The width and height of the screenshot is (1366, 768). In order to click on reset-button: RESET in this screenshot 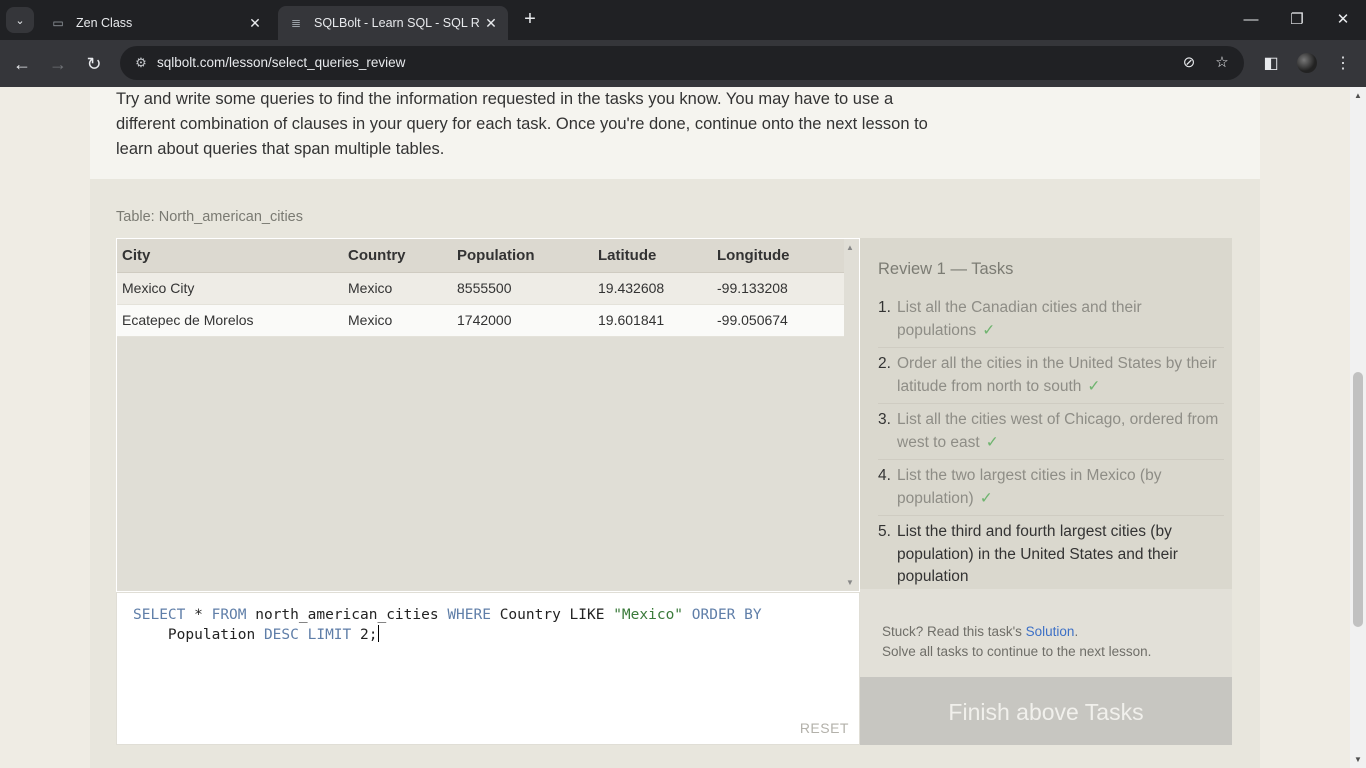, I will do `click(824, 728)`.